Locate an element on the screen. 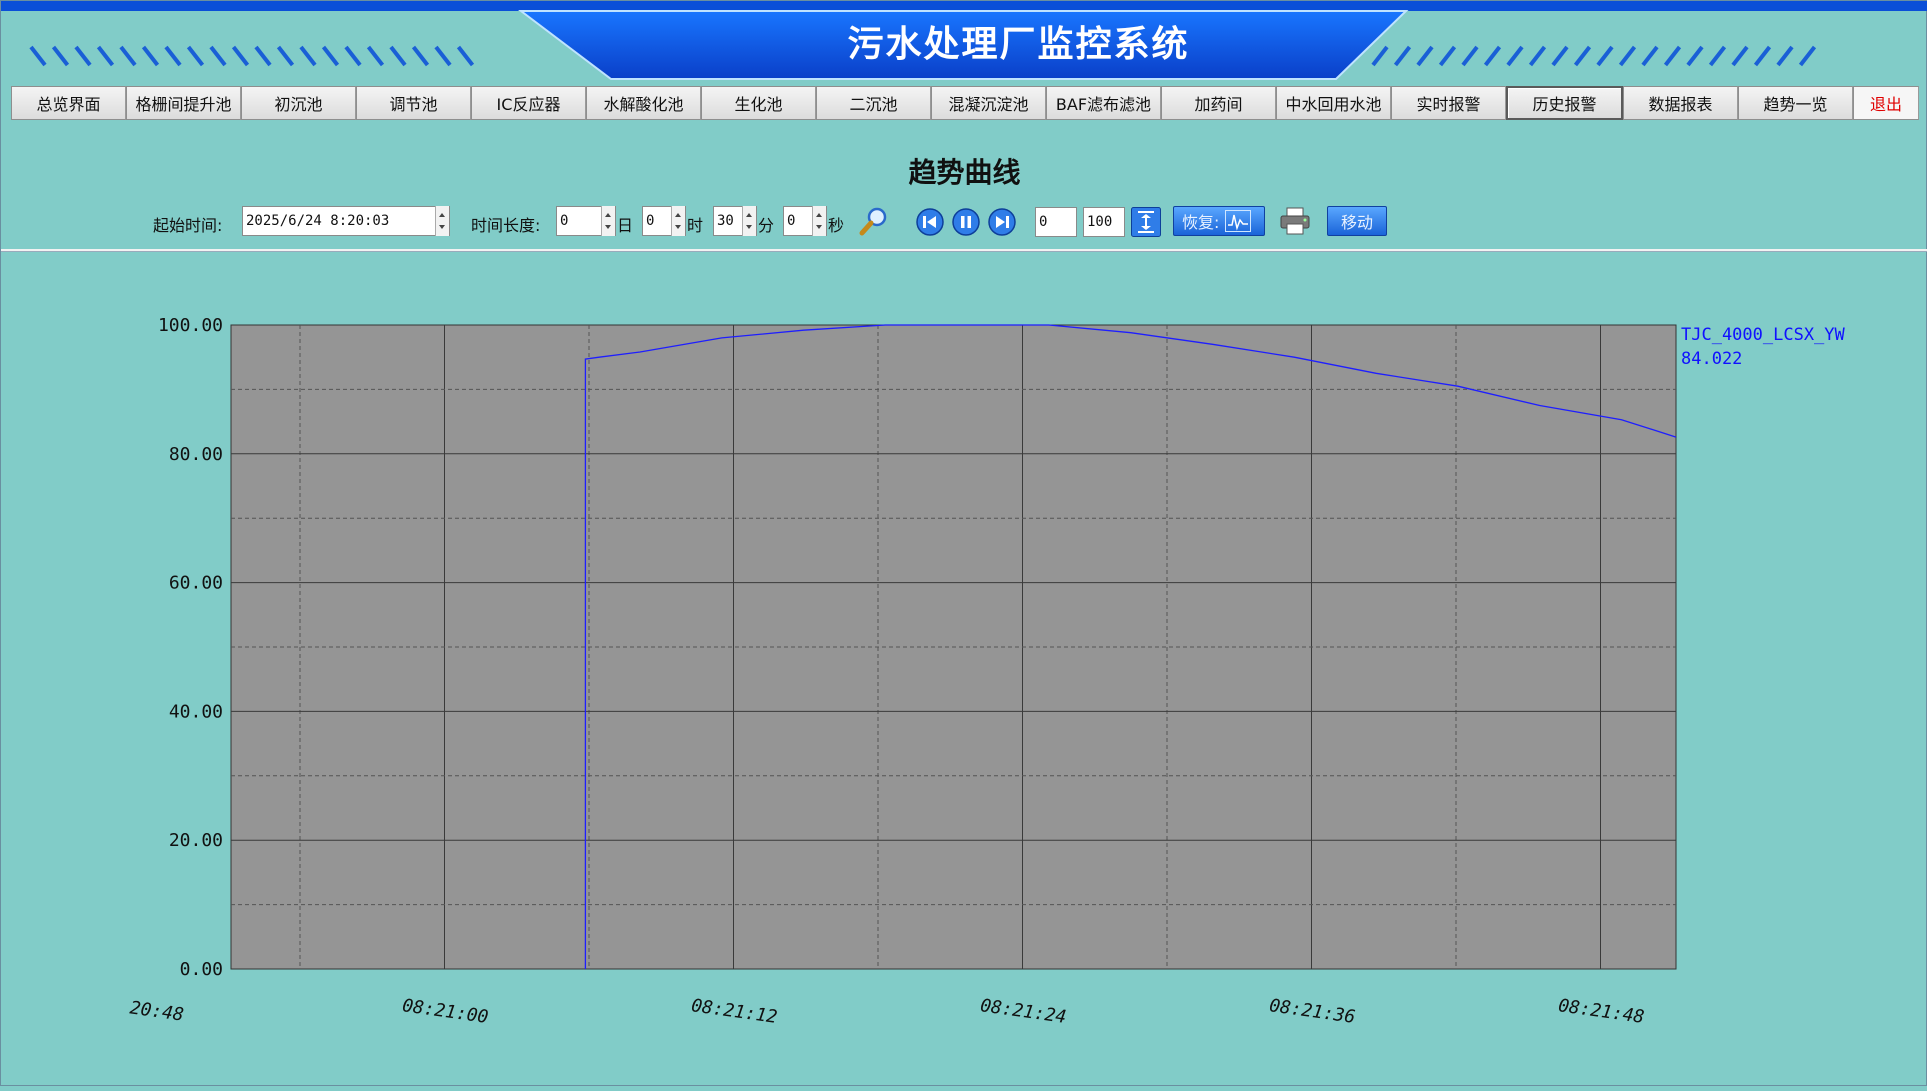  restore-chart-icon is located at coordinates (1238, 221).